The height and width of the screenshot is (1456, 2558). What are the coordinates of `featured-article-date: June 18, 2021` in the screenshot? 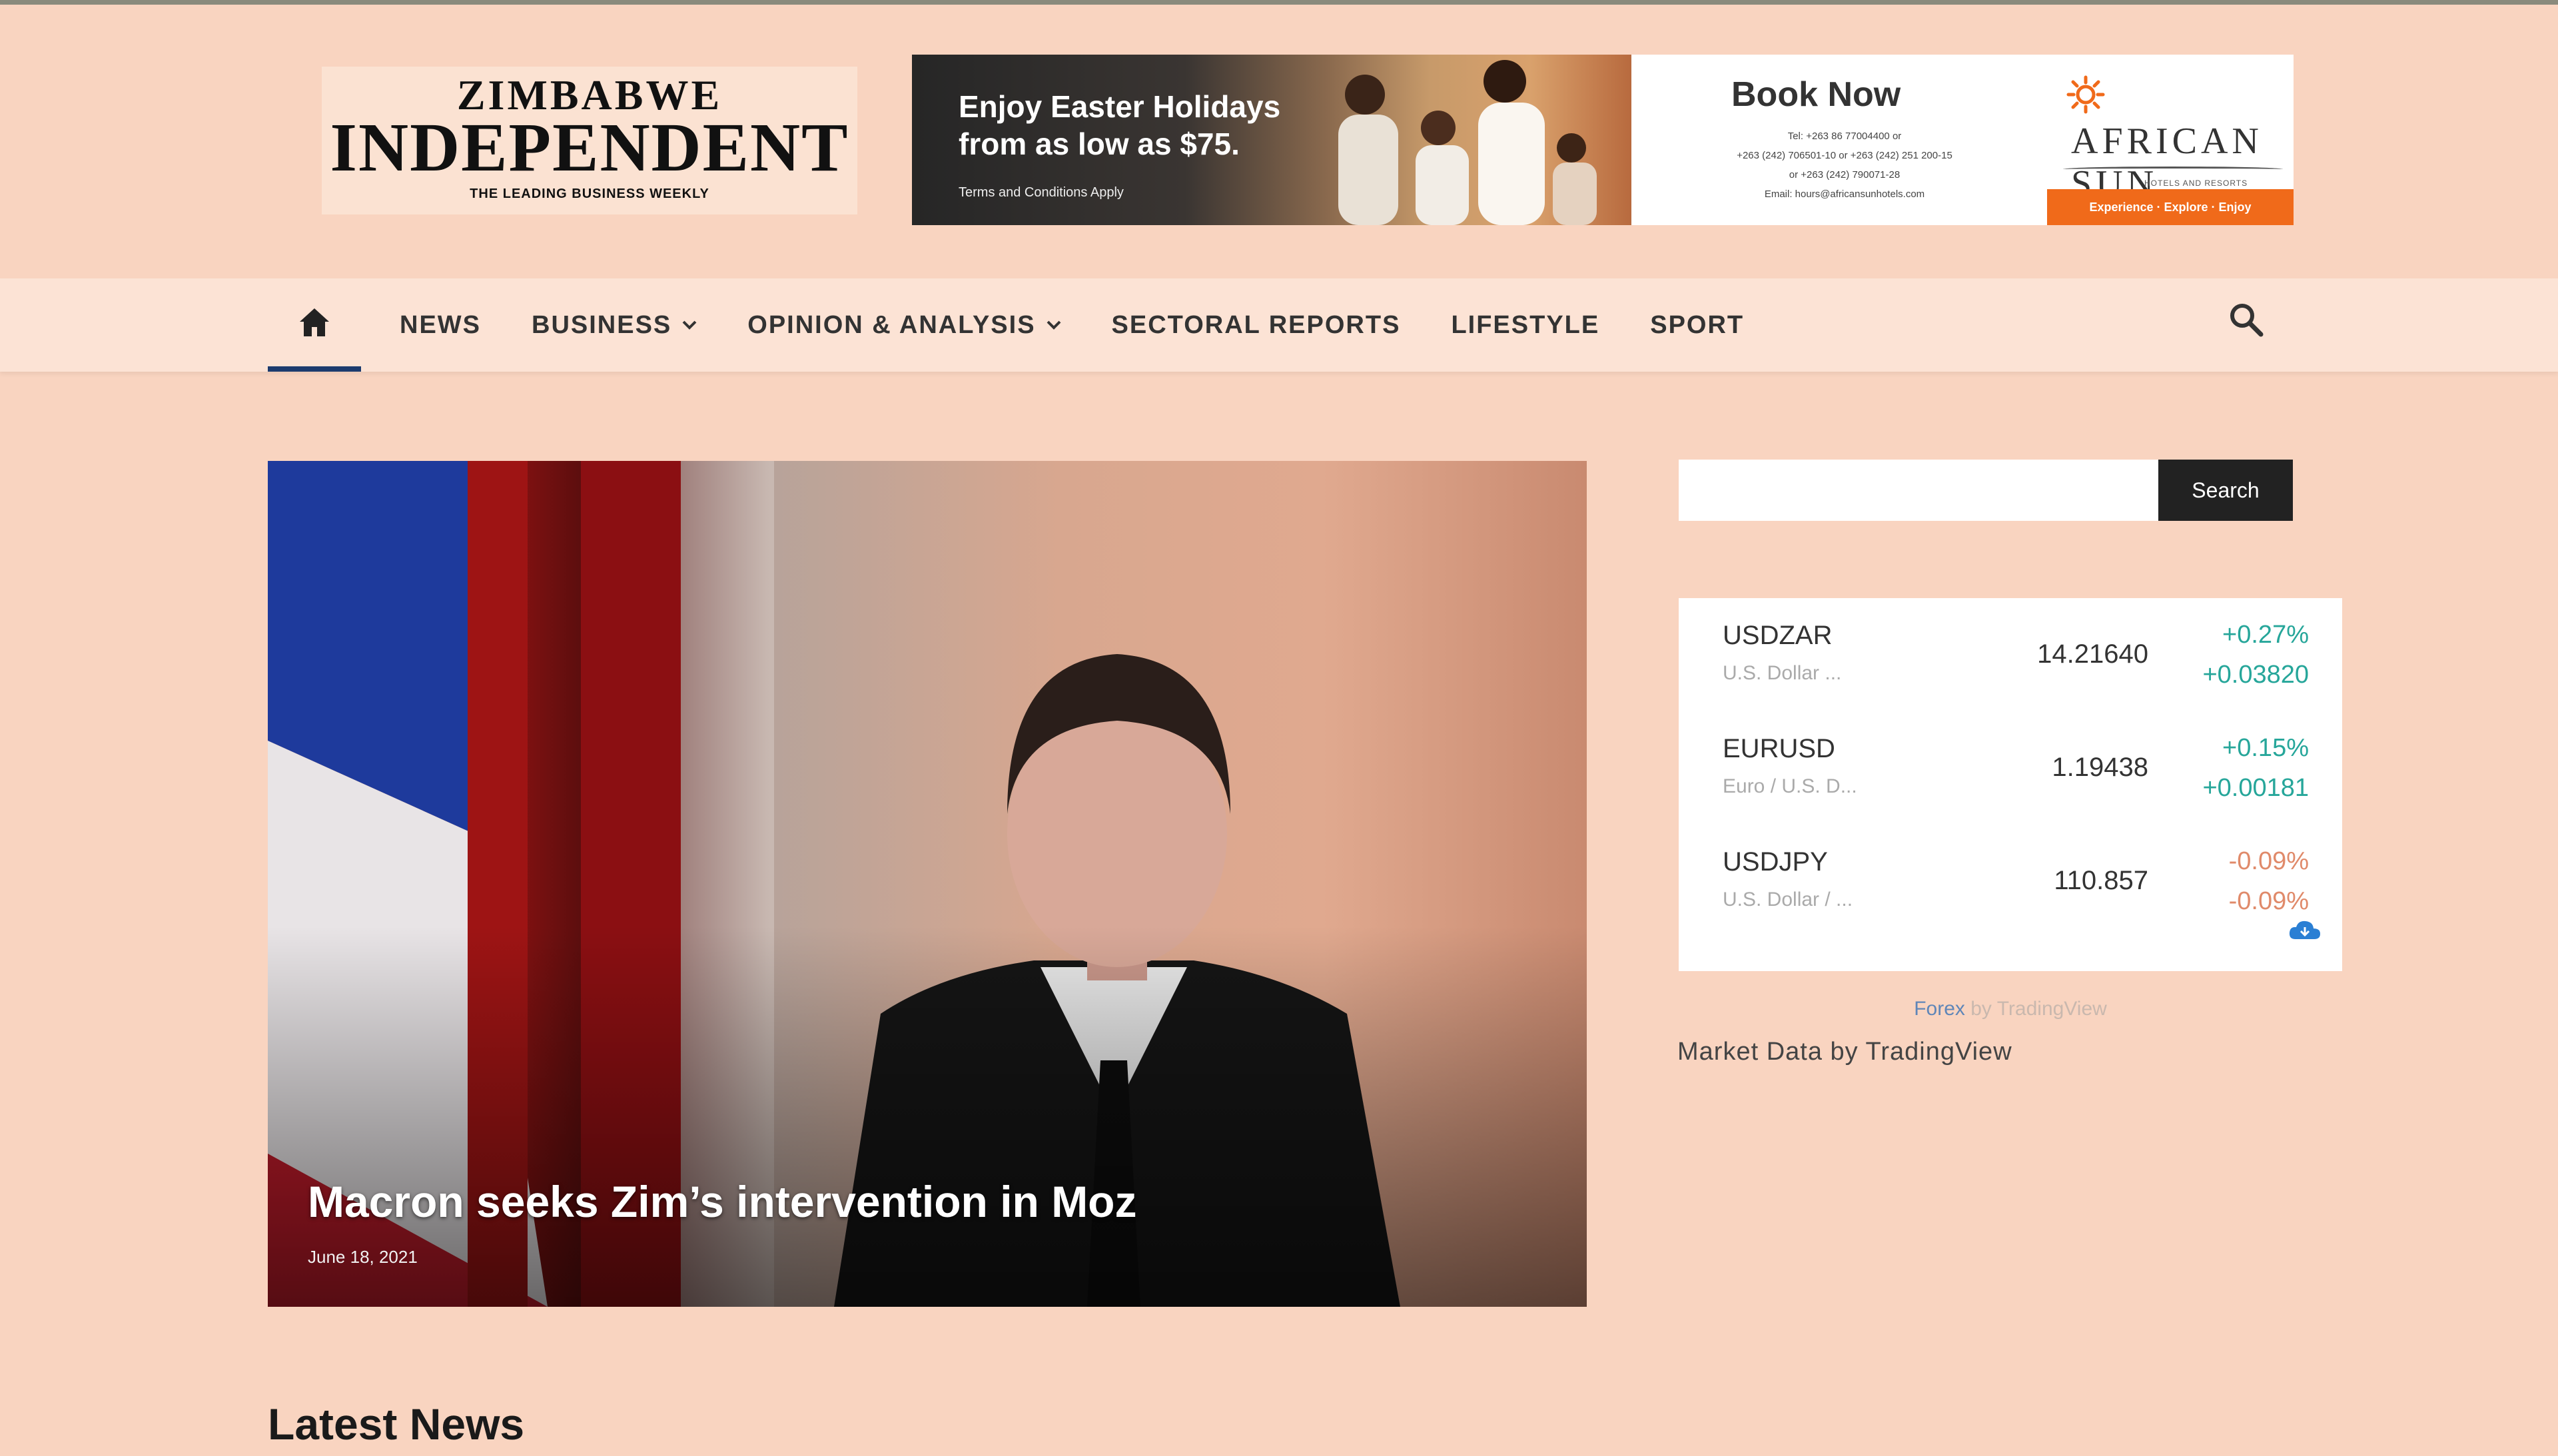 It's located at (363, 1257).